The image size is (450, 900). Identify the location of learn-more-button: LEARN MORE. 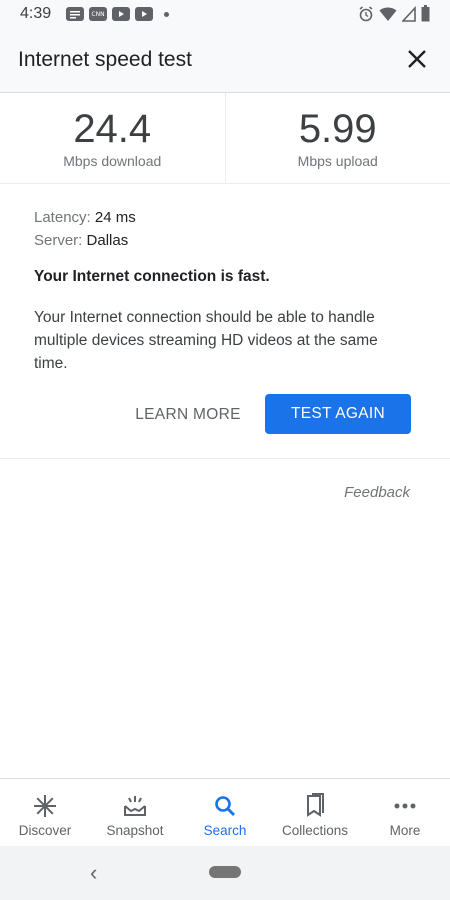
(188, 415).